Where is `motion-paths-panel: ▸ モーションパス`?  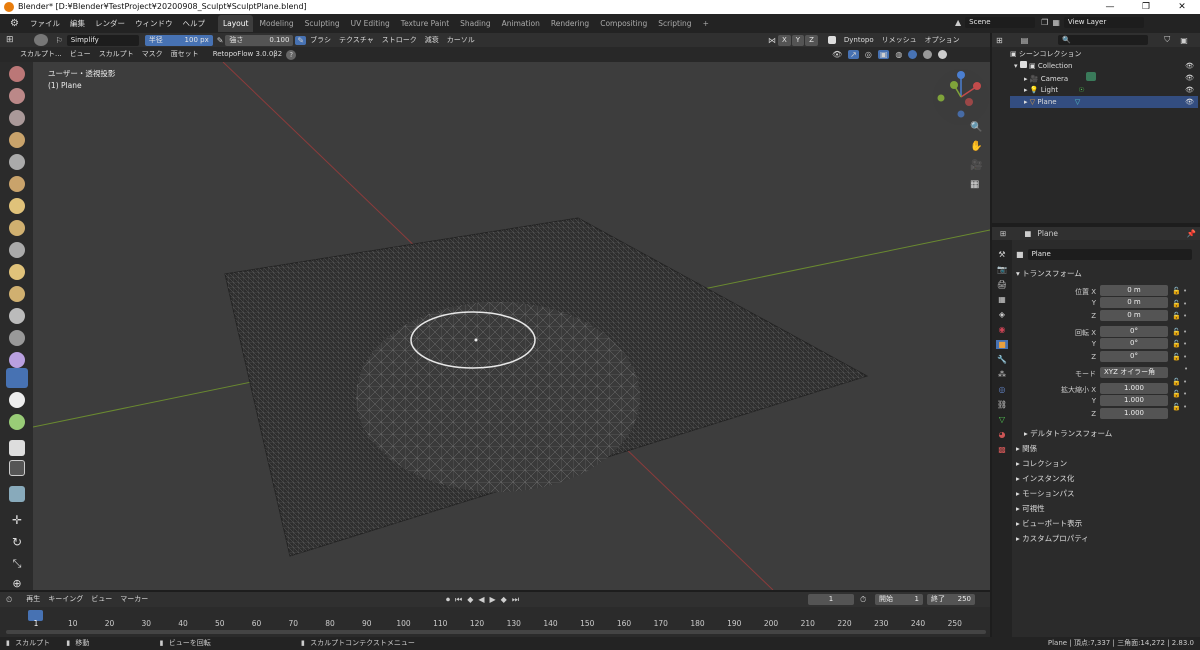 motion-paths-panel: ▸ モーションパス is located at coordinates (1045, 493).